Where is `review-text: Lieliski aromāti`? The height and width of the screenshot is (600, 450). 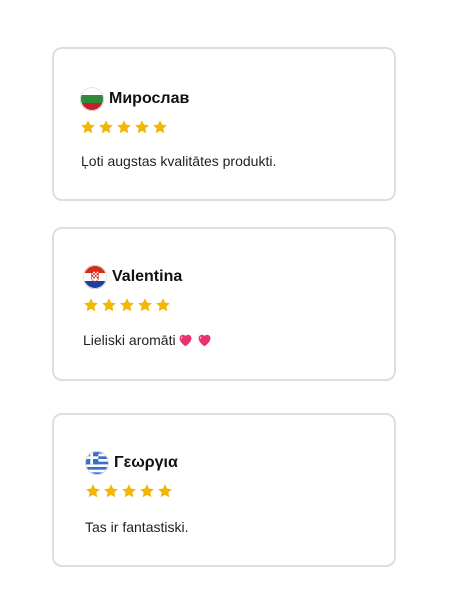
review-text: Lieliski aromāti is located at coordinates (129, 340).